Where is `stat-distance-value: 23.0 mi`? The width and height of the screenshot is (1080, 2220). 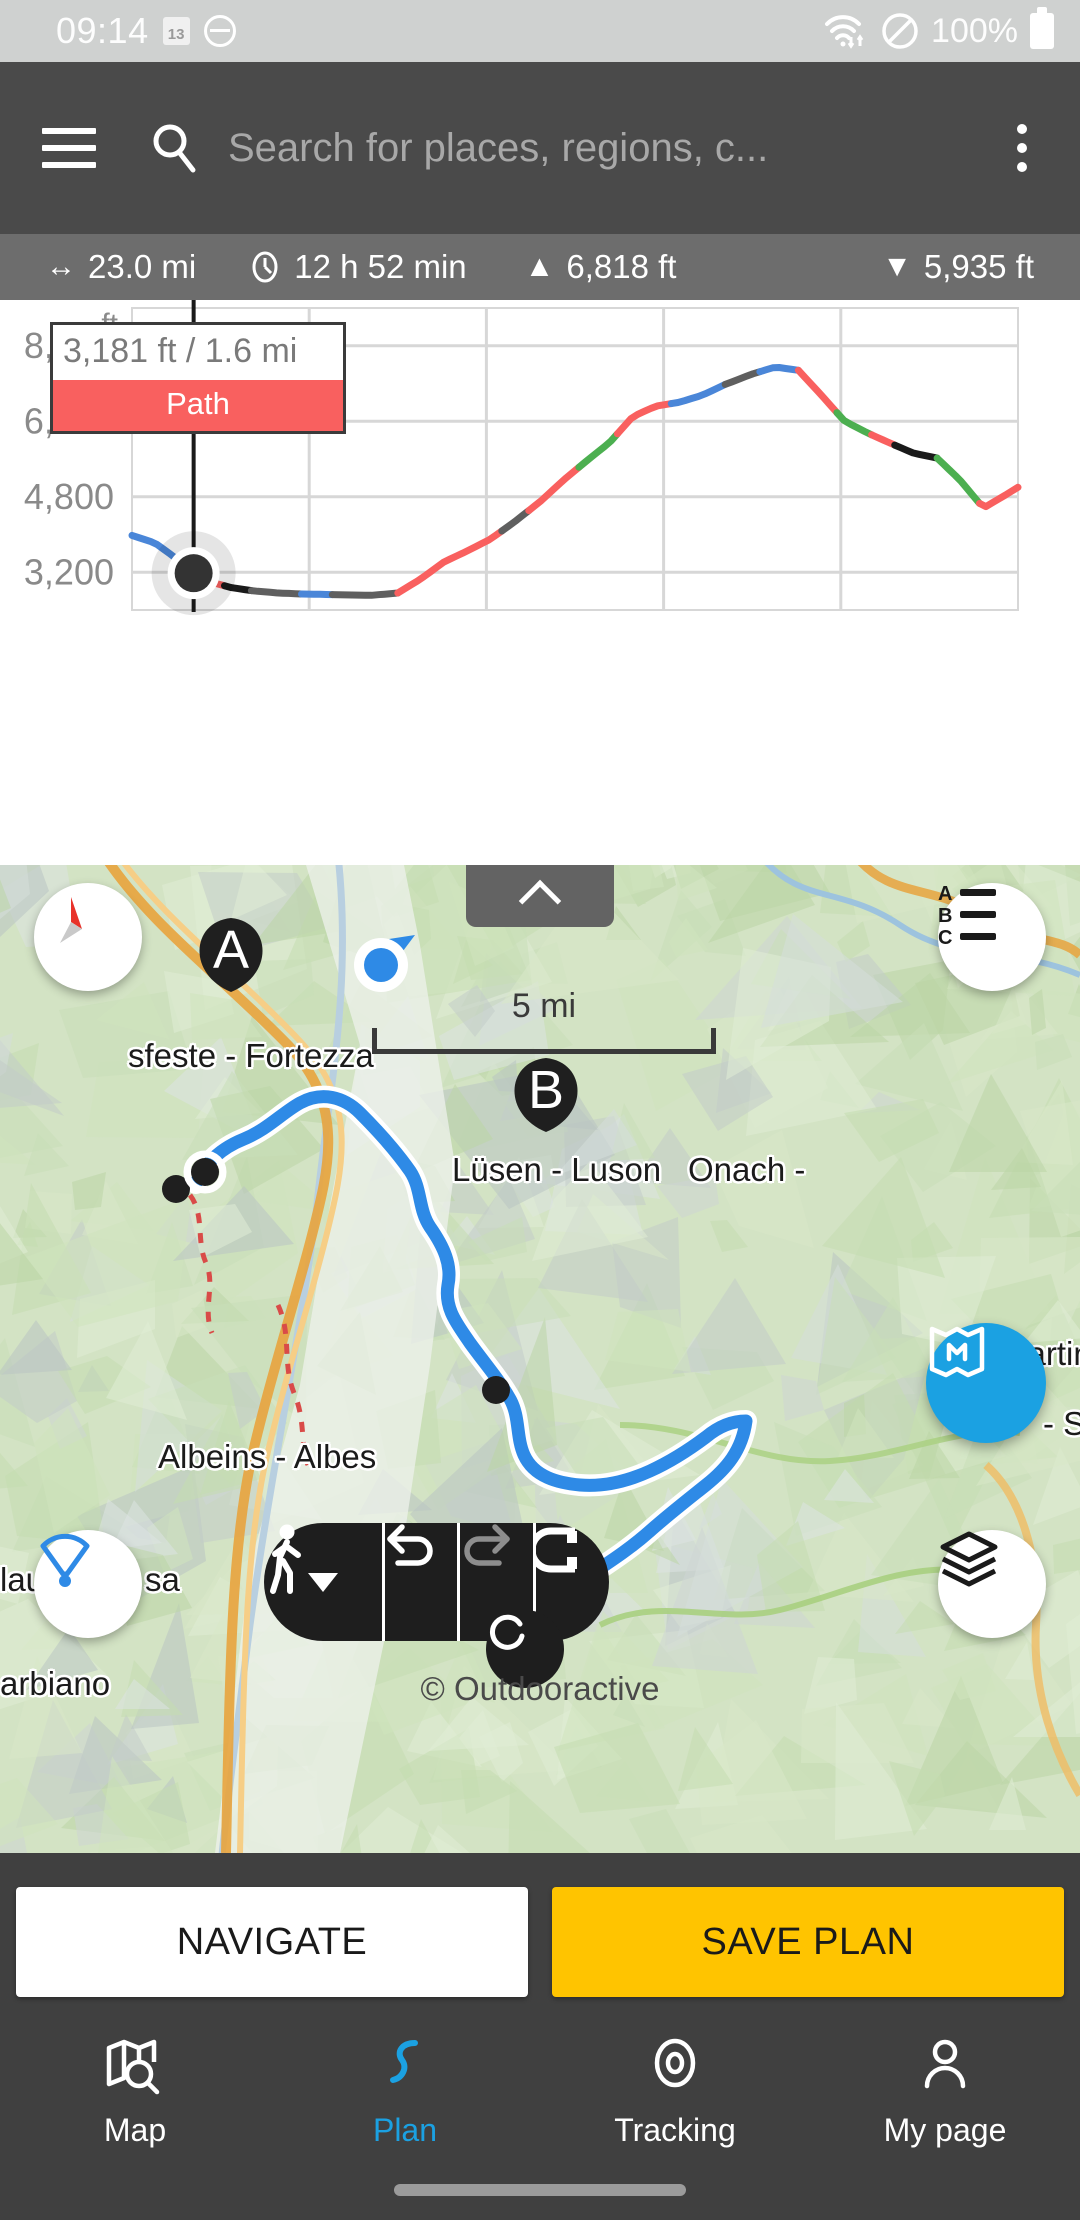 stat-distance-value: 23.0 mi is located at coordinates (142, 266).